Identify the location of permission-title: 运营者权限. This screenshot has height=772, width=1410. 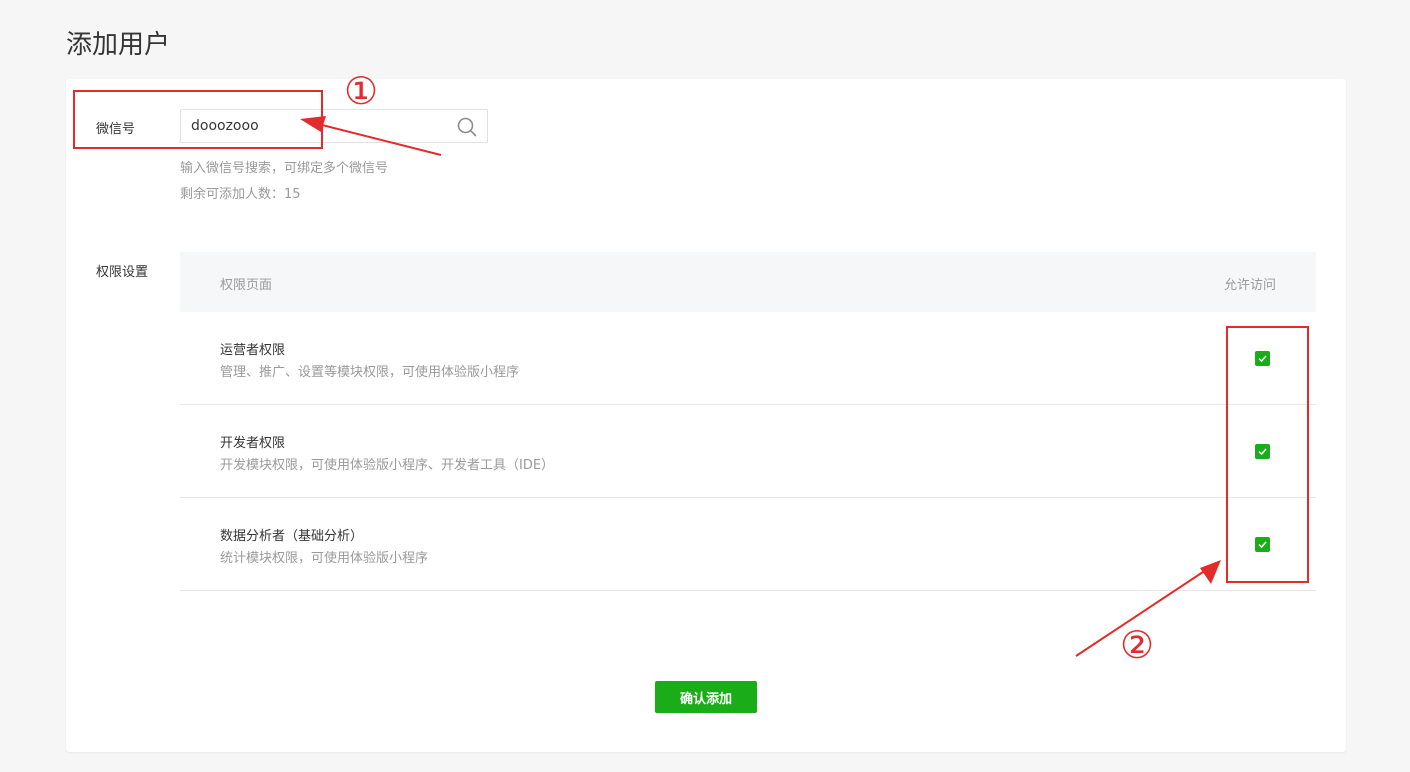
(253, 350).